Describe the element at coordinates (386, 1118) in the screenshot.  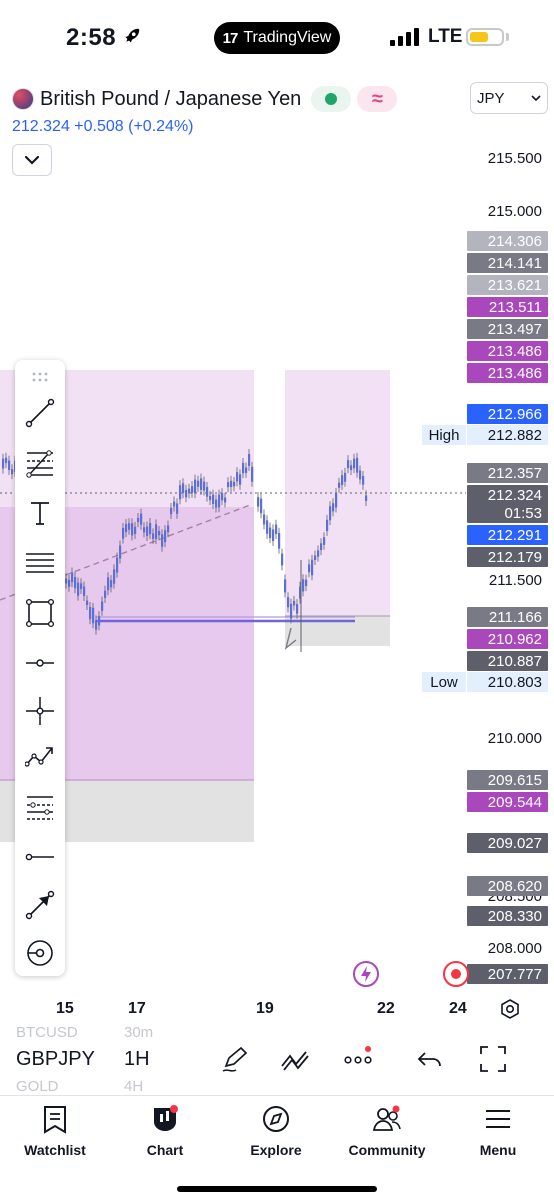
I see `community-icon` at that location.